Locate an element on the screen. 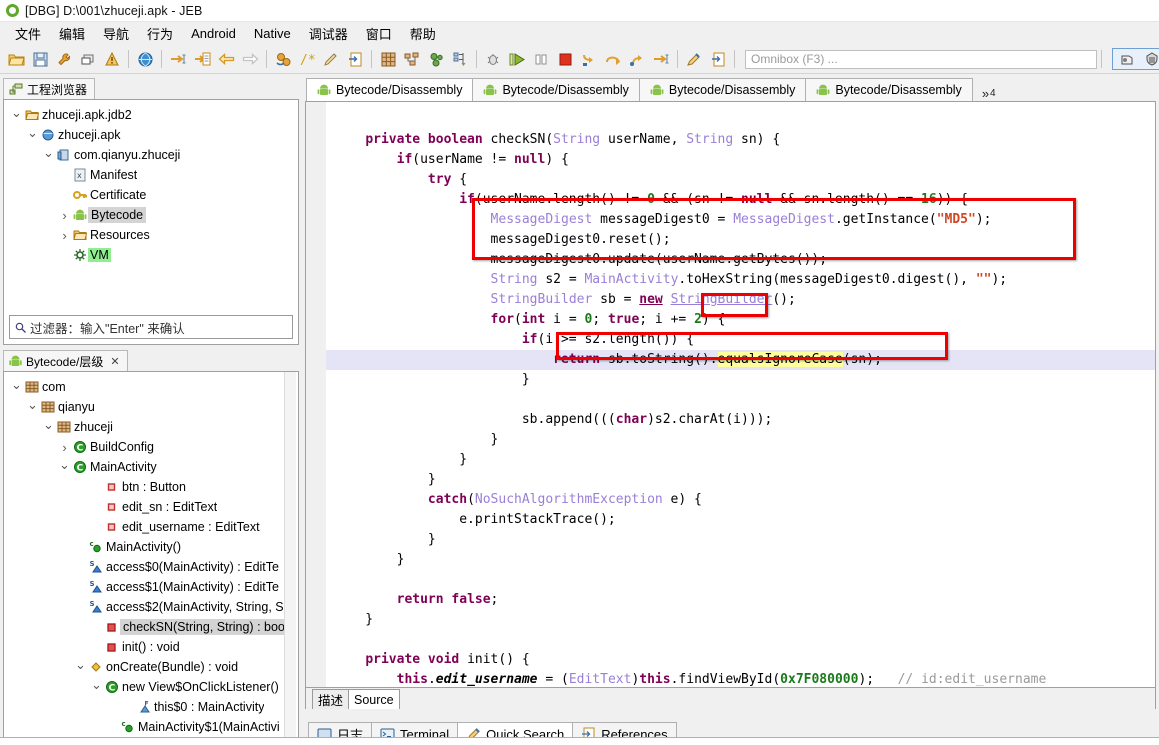 Image resolution: width=1159 pixels, height=745 pixels. tree-node: Certificate is located at coordinates (151, 195).